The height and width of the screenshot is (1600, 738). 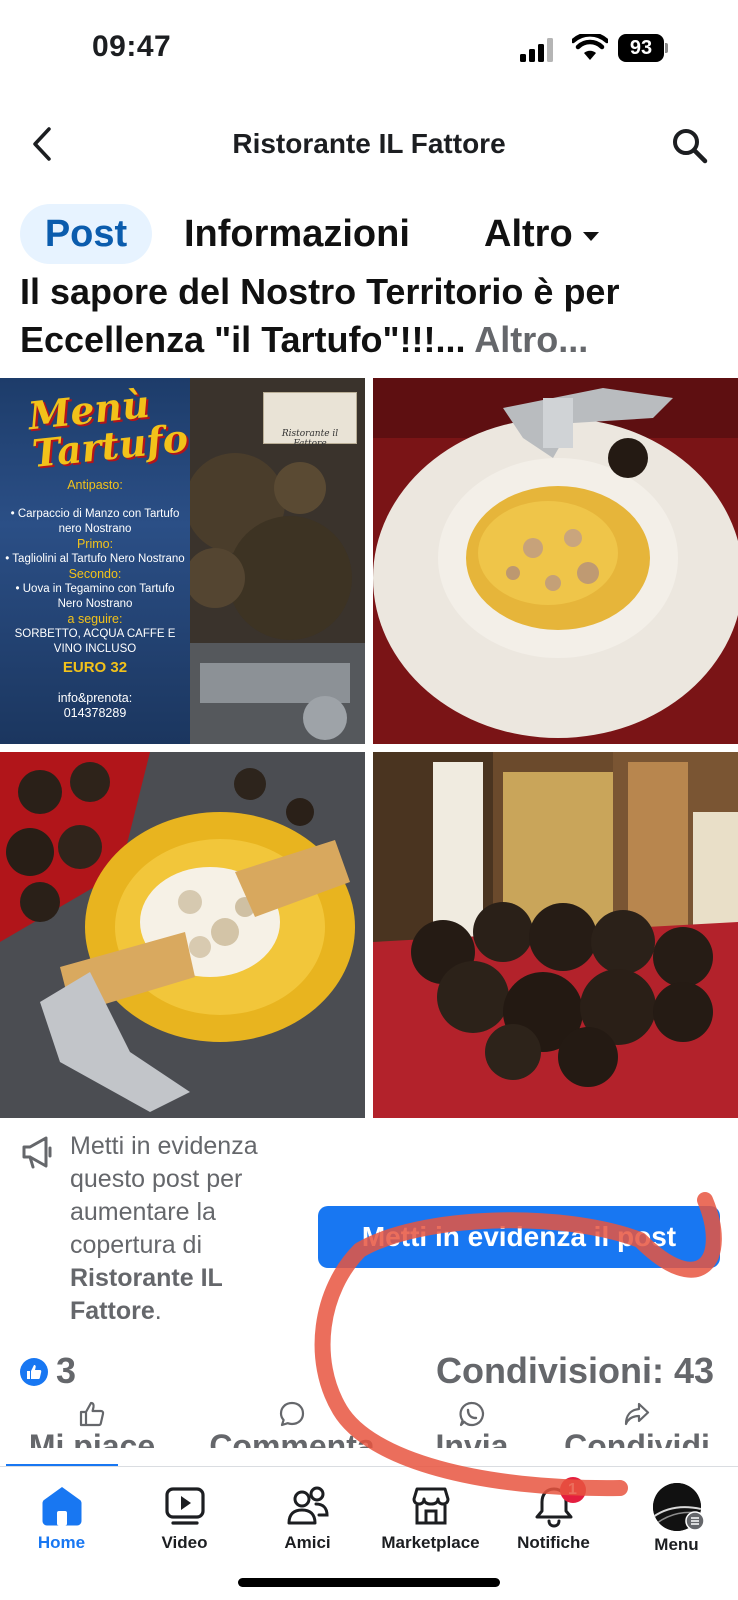 What do you see at coordinates (184, 1506) in the screenshot?
I see `video-icon` at bounding box center [184, 1506].